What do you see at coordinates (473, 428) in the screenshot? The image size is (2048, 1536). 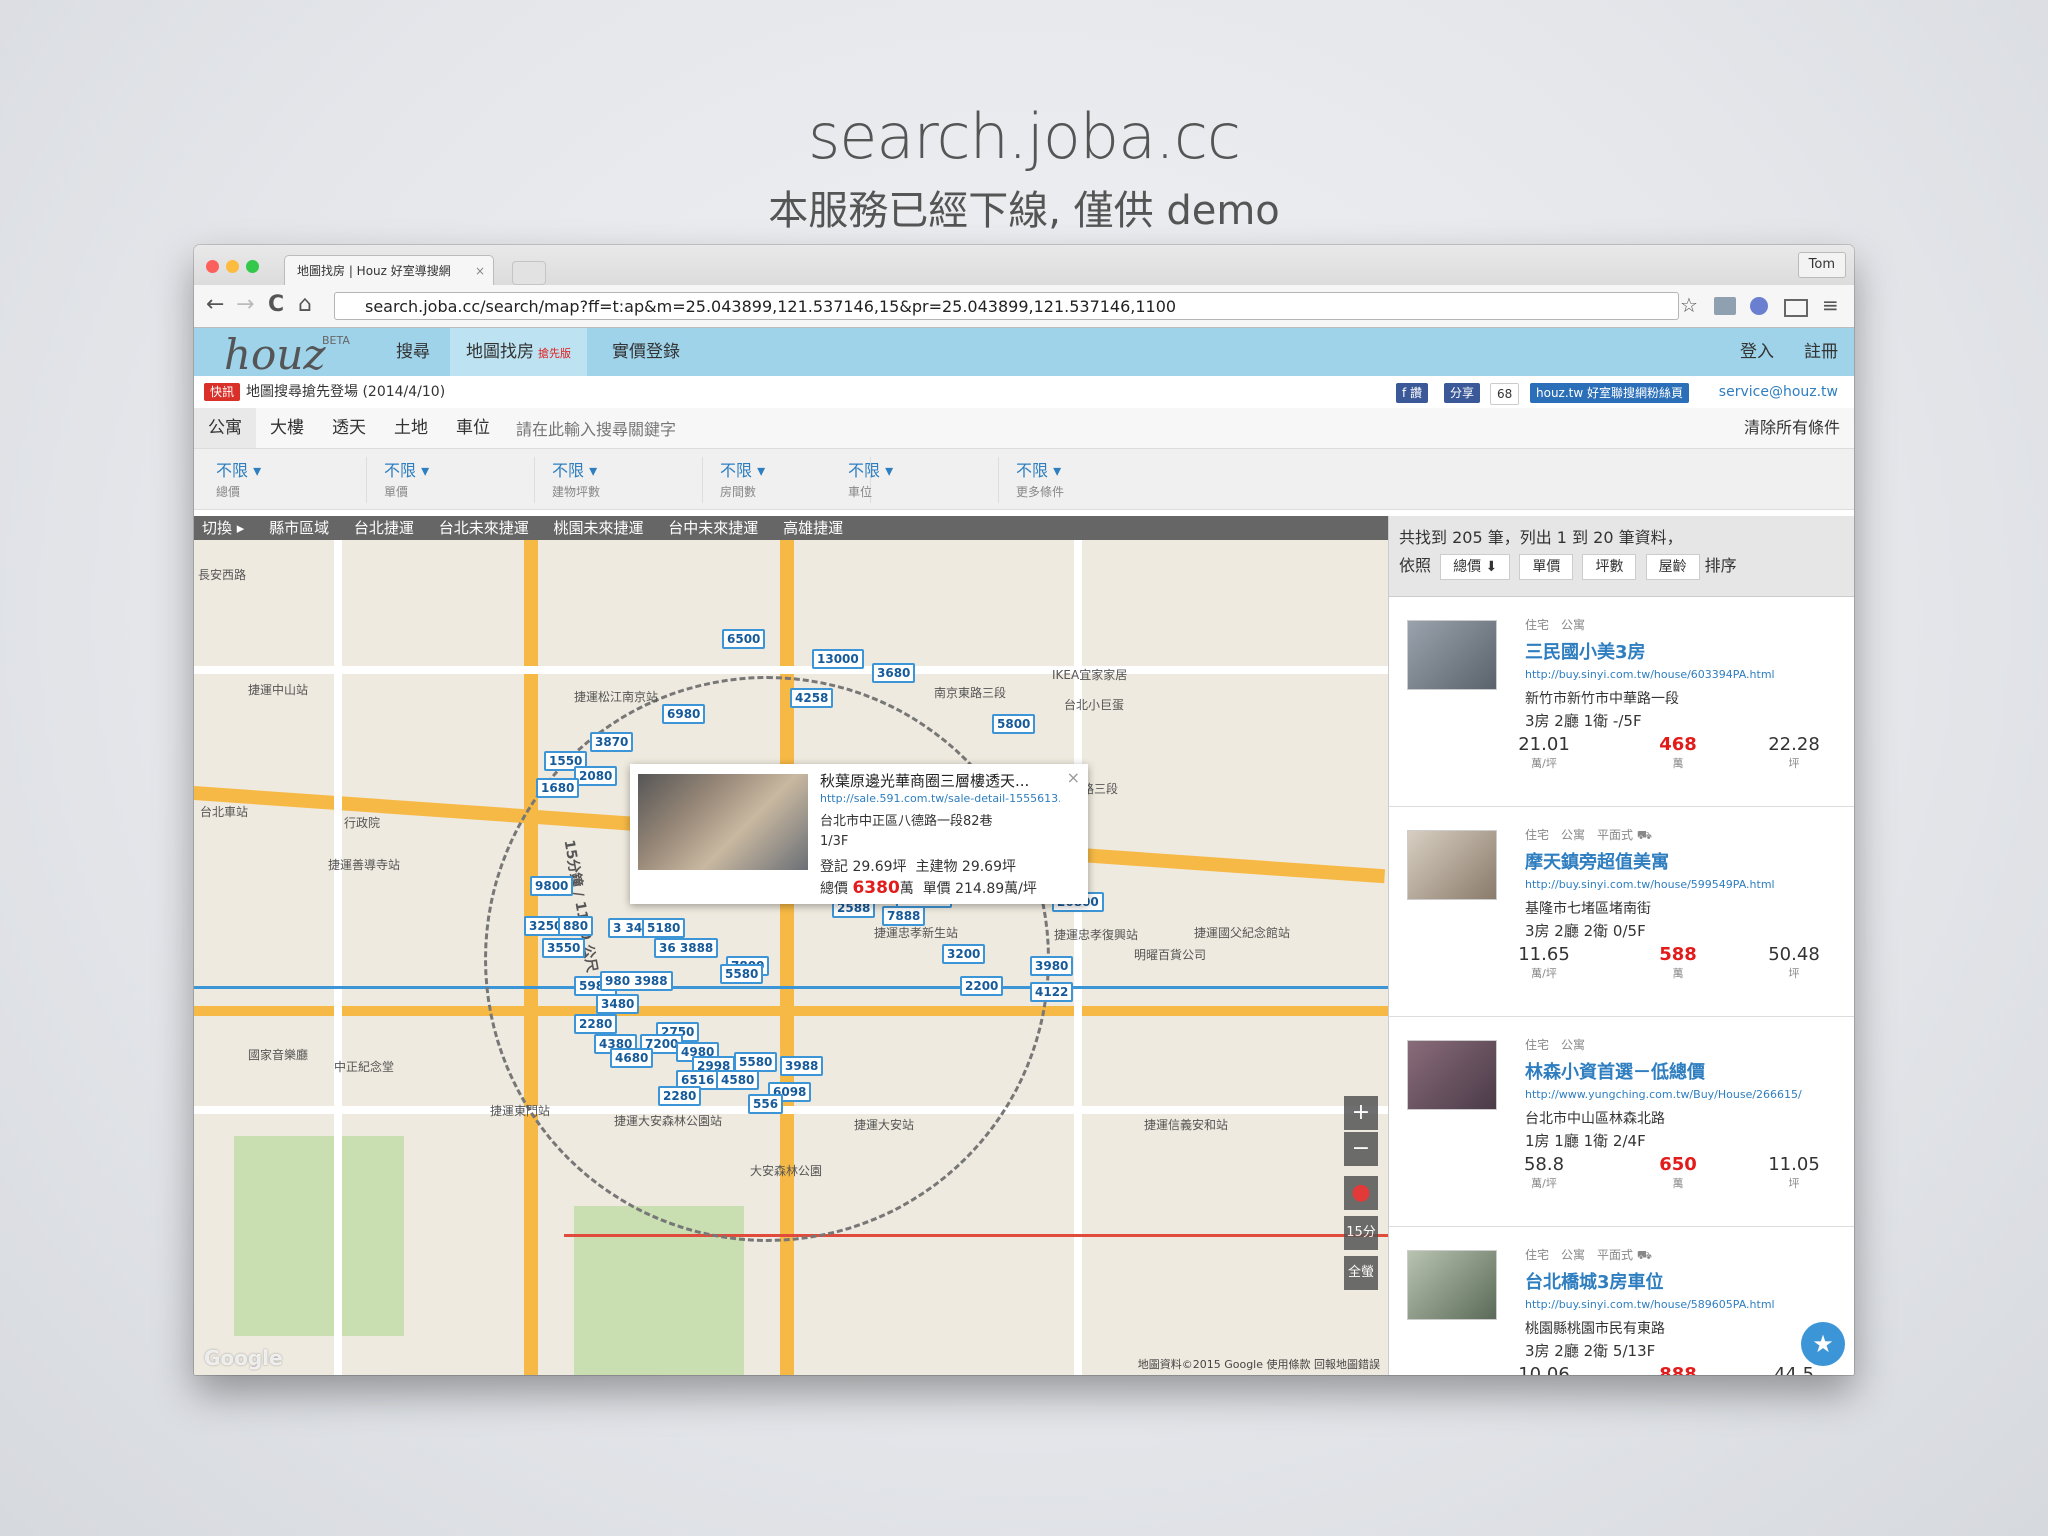 I see `type-tab-parking: 車位` at bounding box center [473, 428].